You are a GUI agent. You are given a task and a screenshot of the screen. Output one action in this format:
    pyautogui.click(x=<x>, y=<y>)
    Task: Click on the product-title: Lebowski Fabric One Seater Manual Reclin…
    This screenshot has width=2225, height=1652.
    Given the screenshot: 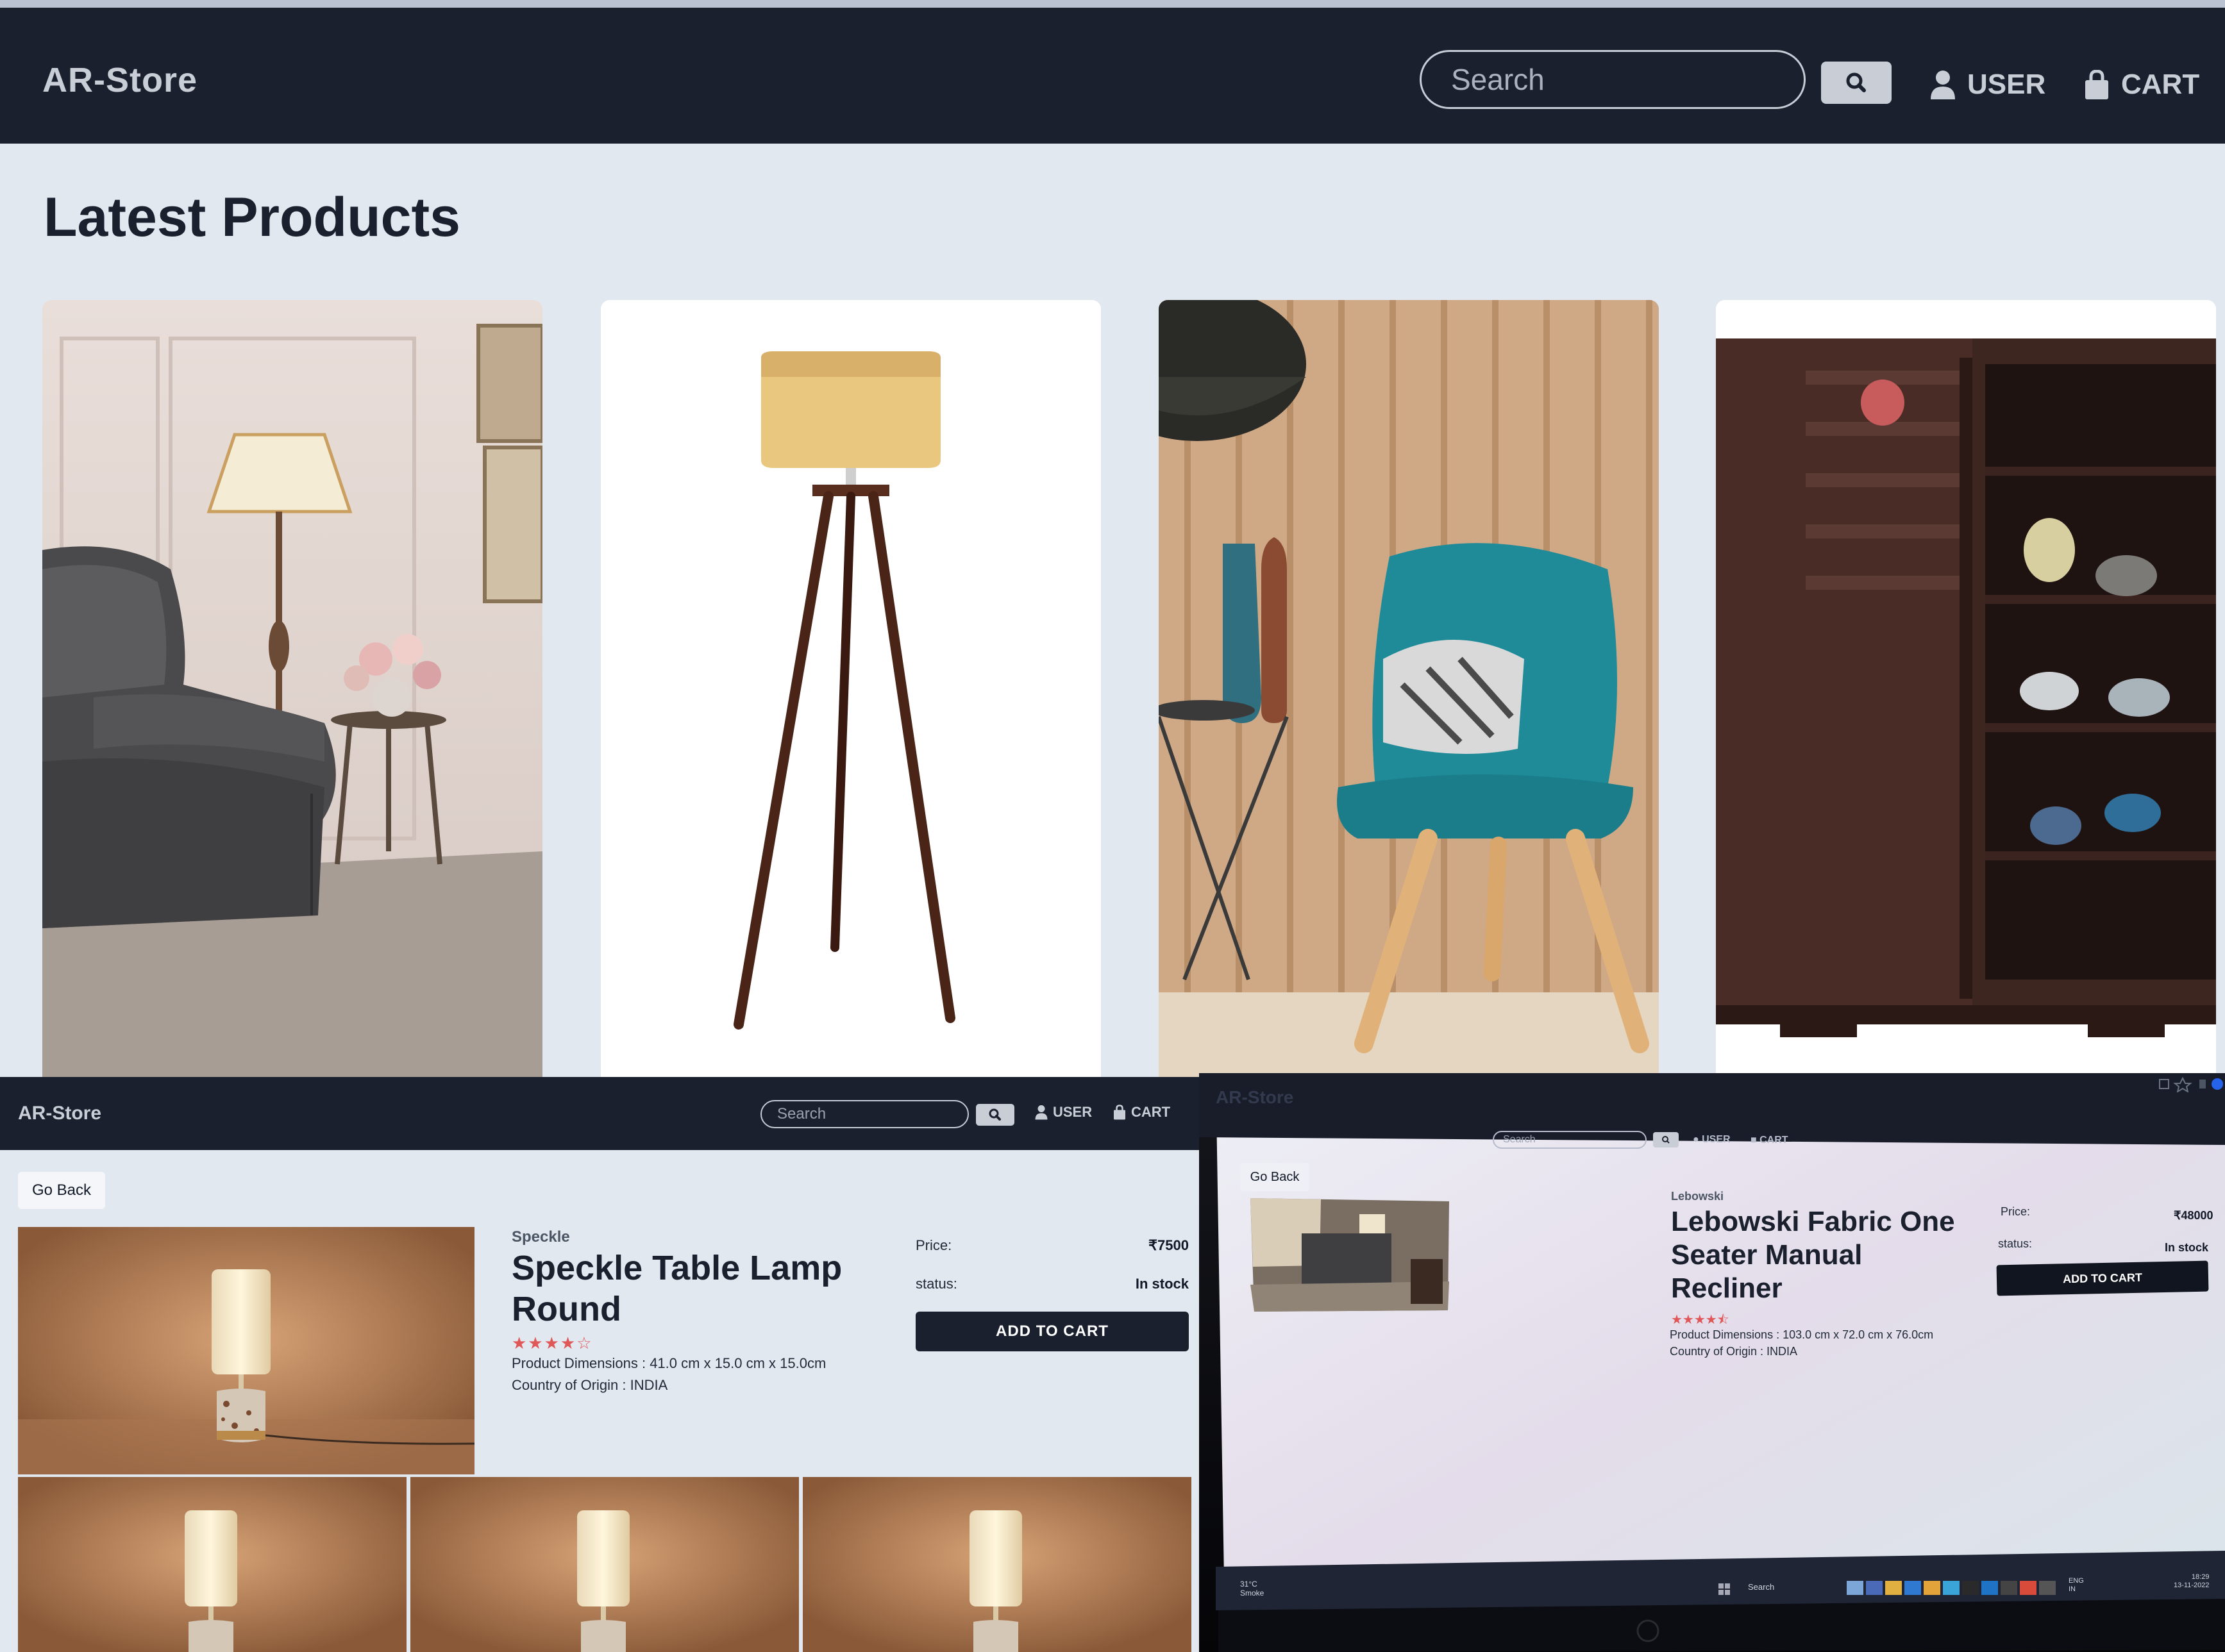 What is the action you would take?
    pyautogui.click(x=1813, y=1255)
    